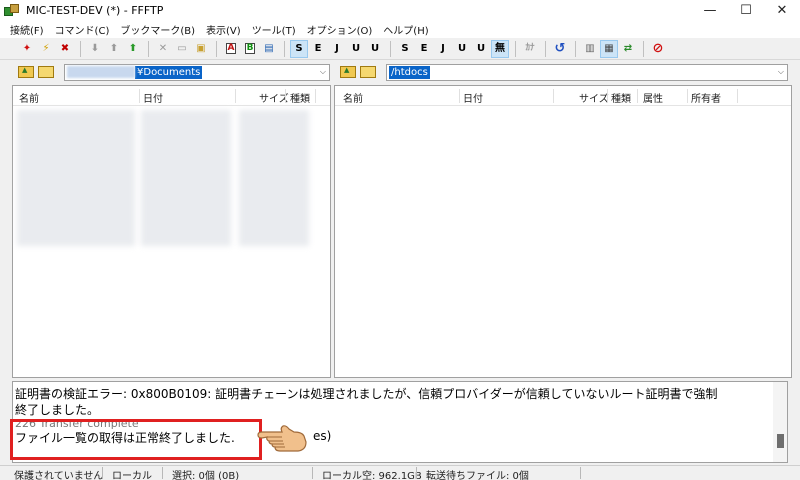 This screenshot has width=800, height=480. I want to click on redacted-file-names, so click(76, 178).